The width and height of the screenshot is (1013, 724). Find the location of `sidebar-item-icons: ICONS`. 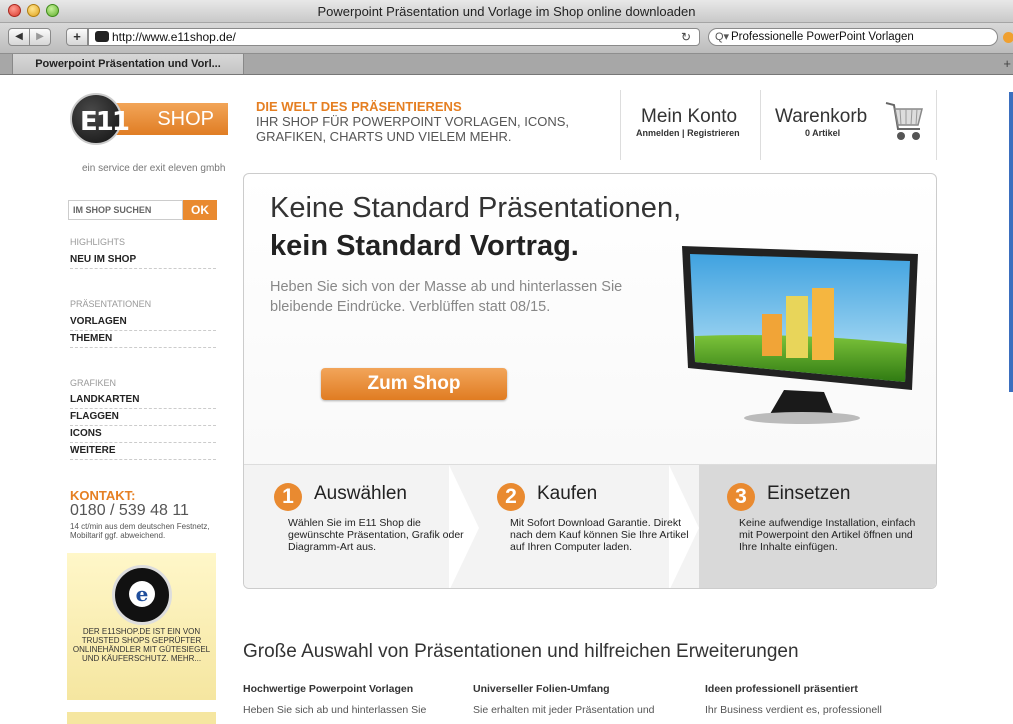

sidebar-item-icons: ICONS is located at coordinates (143, 434).